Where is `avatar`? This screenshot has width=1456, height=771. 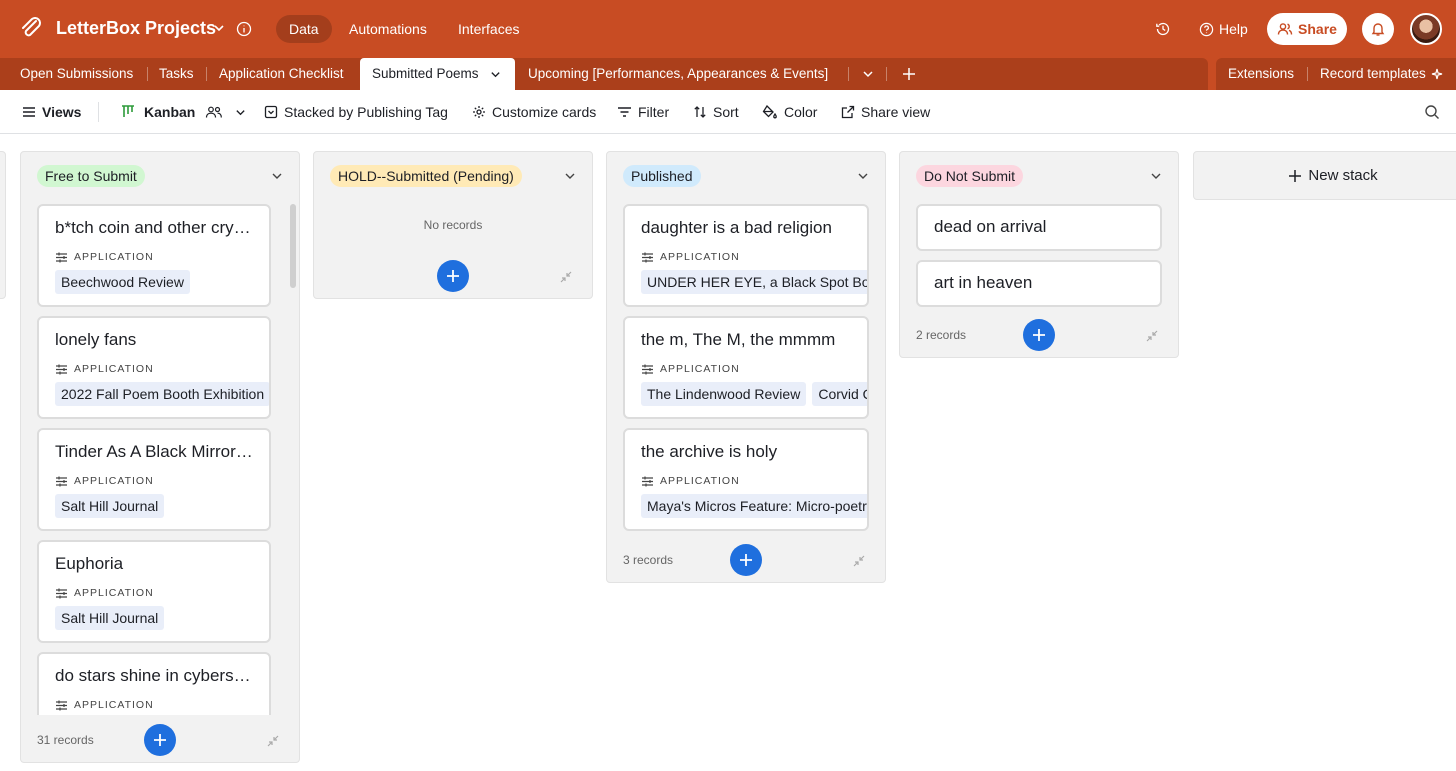
avatar is located at coordinates (1426, 29).